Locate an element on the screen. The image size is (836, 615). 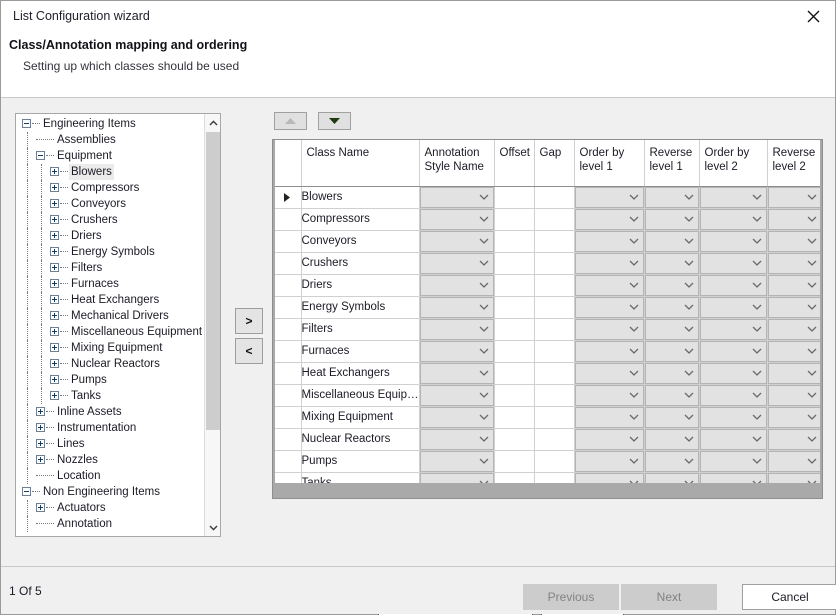
remove-from-grid-button: < is located at coordinates (249, 351).